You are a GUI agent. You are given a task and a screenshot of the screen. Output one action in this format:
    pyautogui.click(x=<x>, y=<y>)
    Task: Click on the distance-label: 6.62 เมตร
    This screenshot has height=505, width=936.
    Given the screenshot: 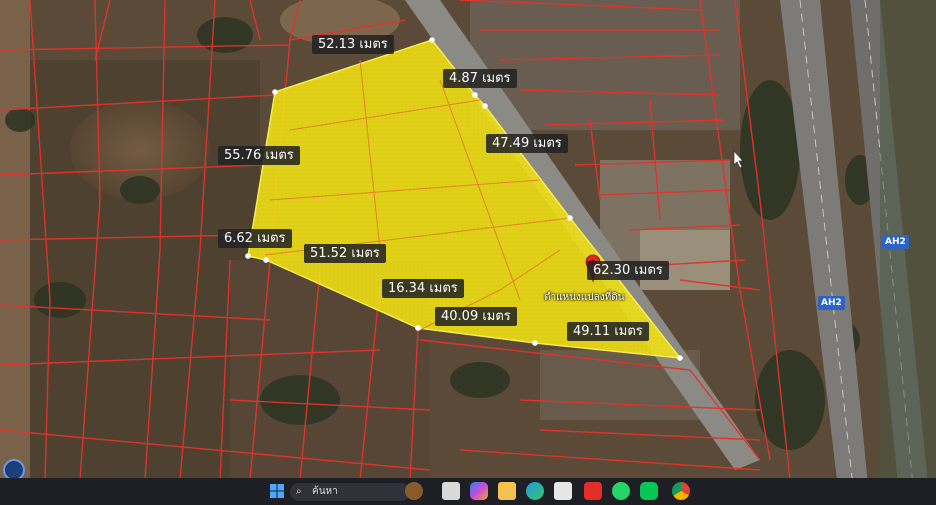 What is the action you would take?
    pyautogui.click(x=255, y=238)
    